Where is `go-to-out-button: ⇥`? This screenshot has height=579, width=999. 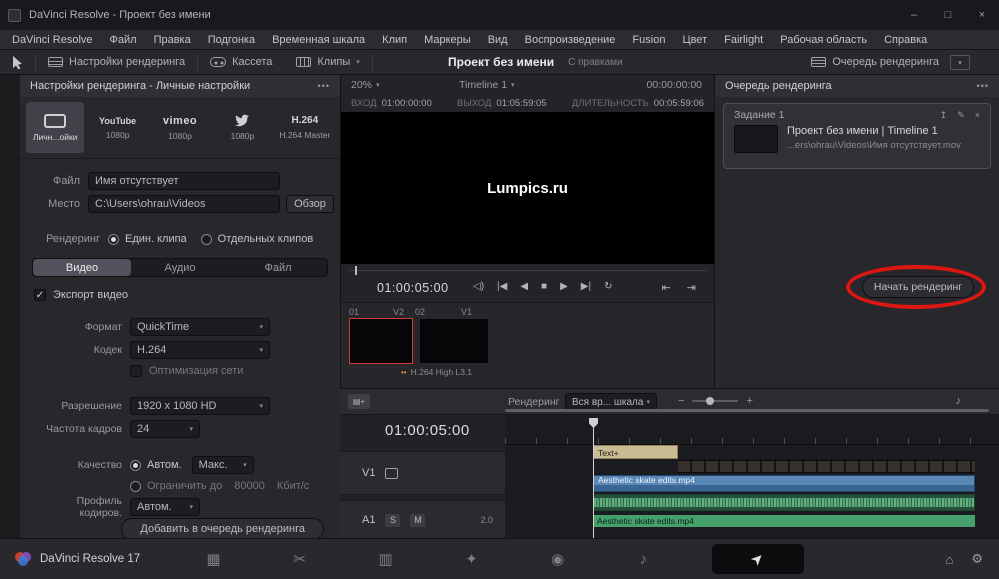 go-to-out-button: ⇥ is located at coordinates (691, 287).